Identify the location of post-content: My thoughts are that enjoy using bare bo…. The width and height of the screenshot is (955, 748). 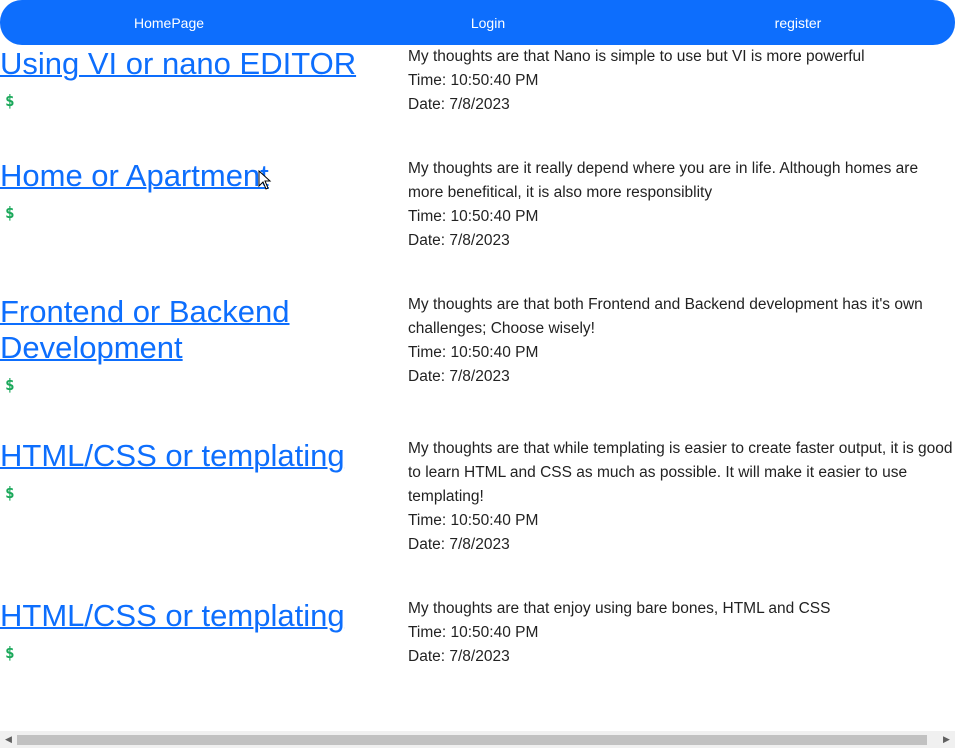
(681, 633).